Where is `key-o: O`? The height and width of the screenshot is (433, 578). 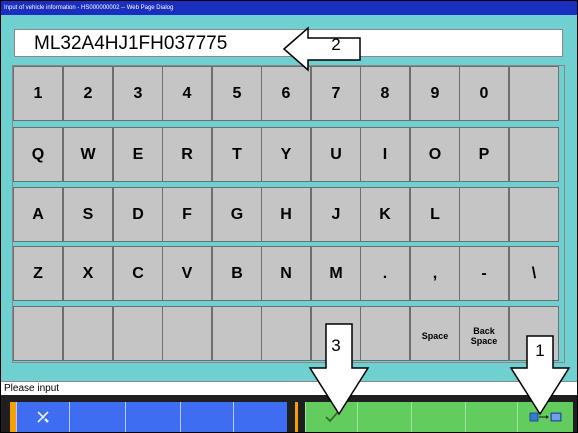
key-o: O is located at coordinates (435, 154).